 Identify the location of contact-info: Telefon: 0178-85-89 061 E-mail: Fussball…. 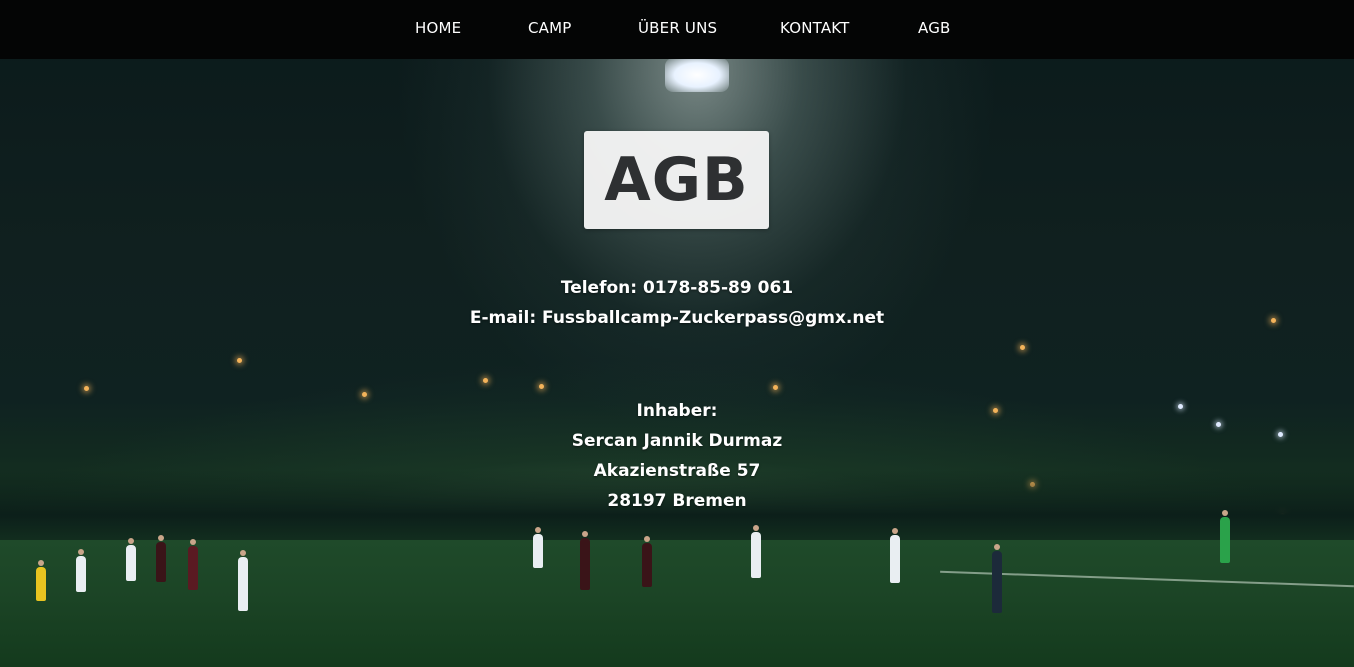
(677, 303).